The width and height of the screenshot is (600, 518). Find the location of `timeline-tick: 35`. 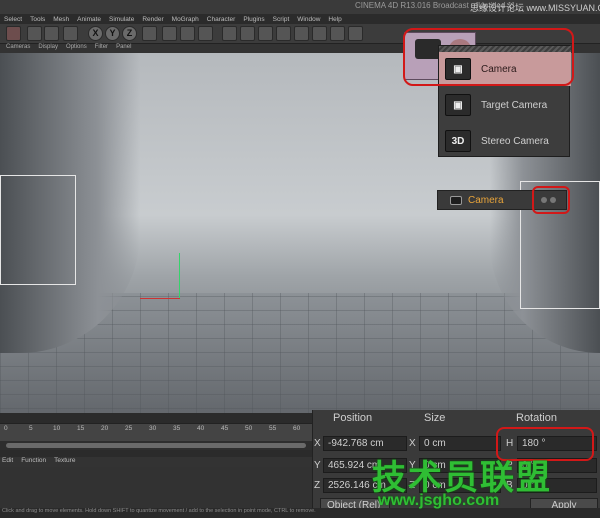

timeline-tick: 35 is located at coordinates (177, 428).